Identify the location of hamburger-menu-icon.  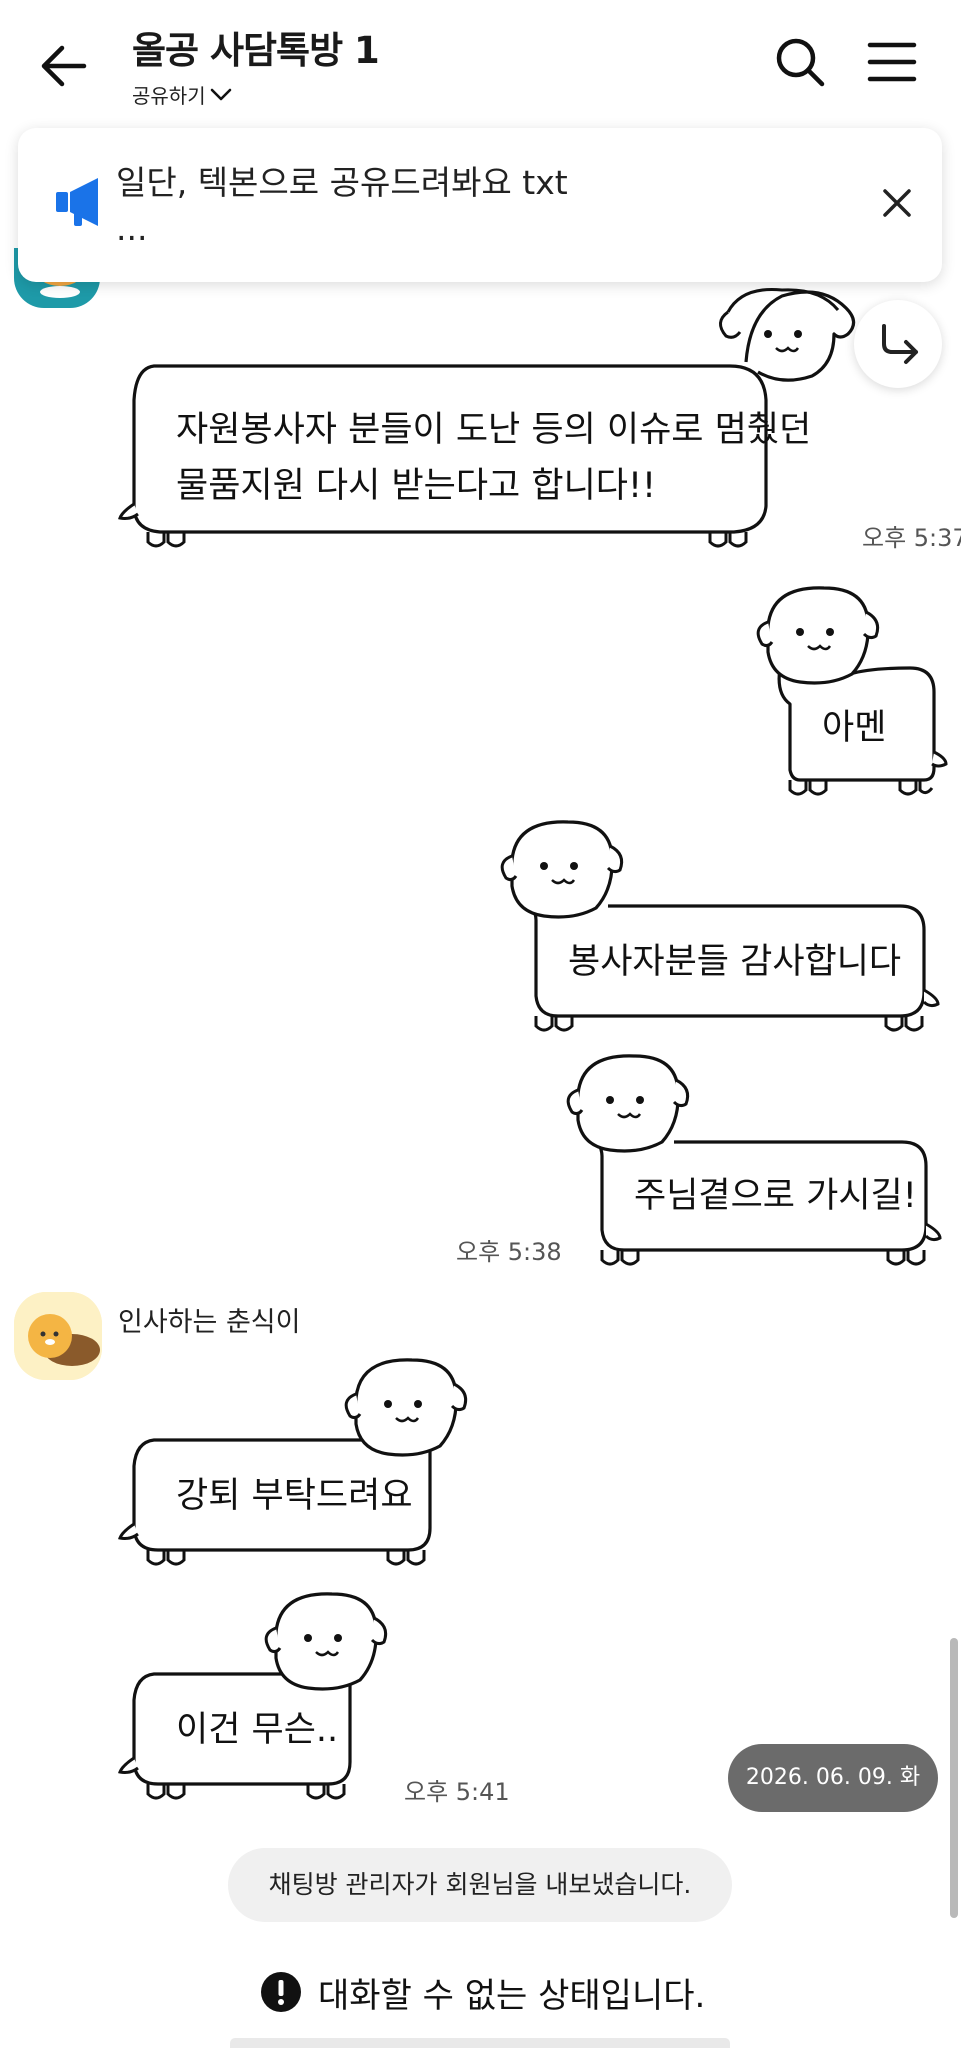
(892, 62).